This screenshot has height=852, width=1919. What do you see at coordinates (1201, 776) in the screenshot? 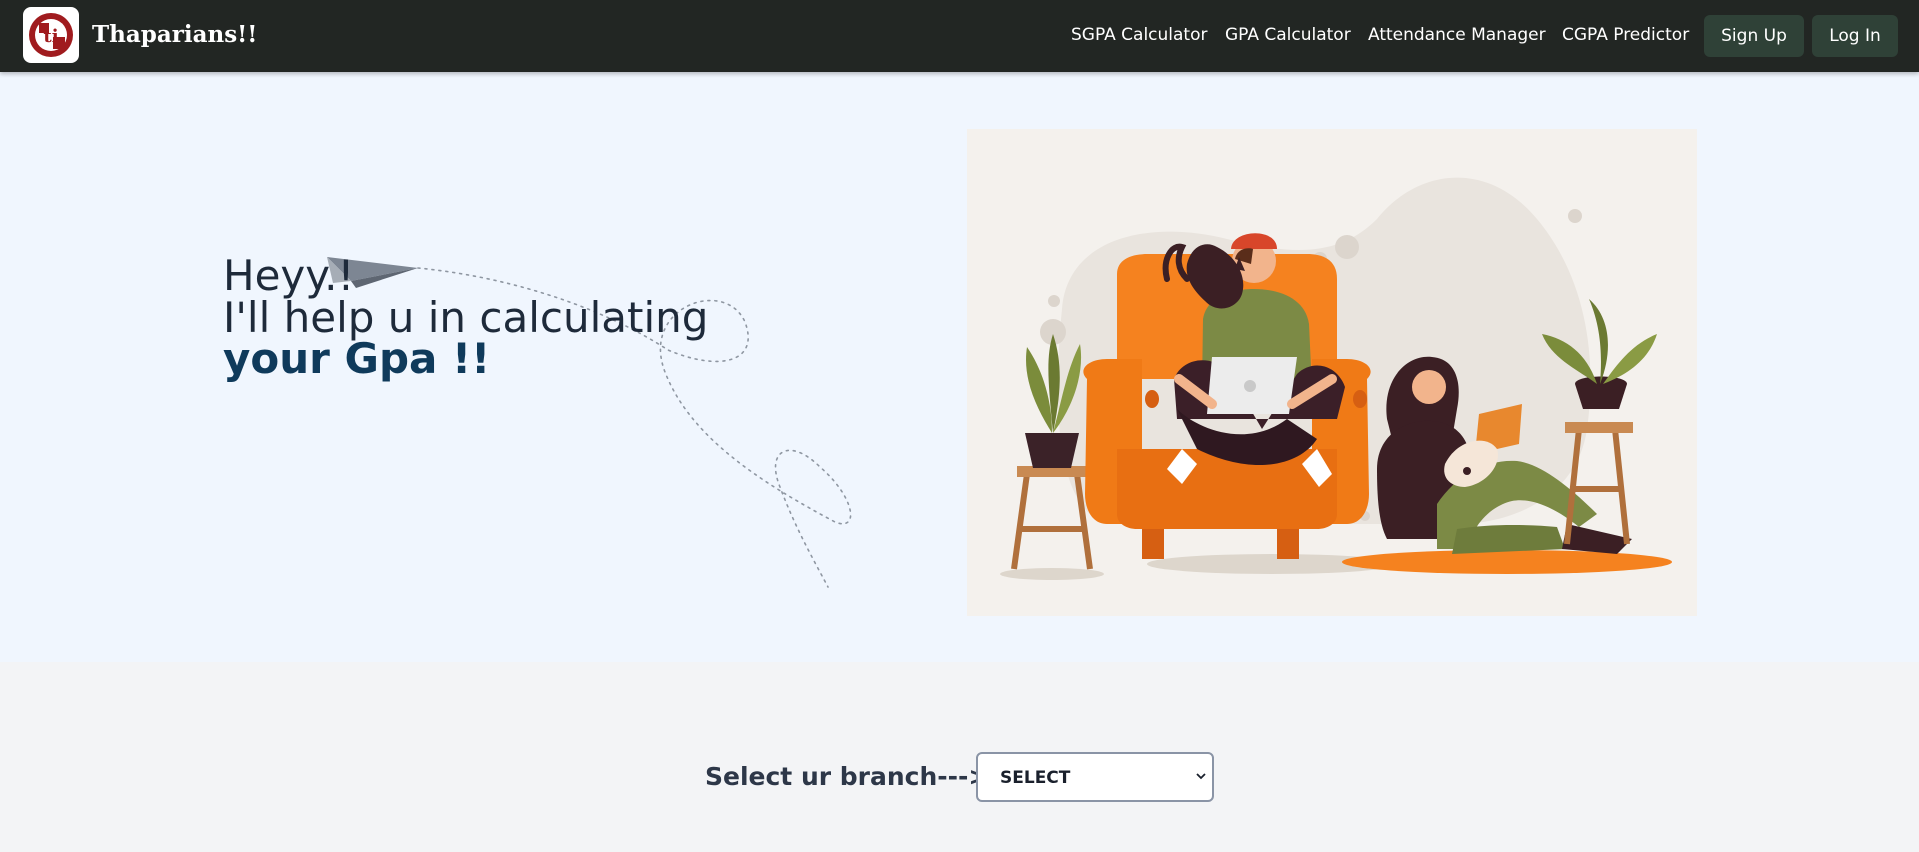
I see `chevron-down-icon` at bounding box center [1201, 776].